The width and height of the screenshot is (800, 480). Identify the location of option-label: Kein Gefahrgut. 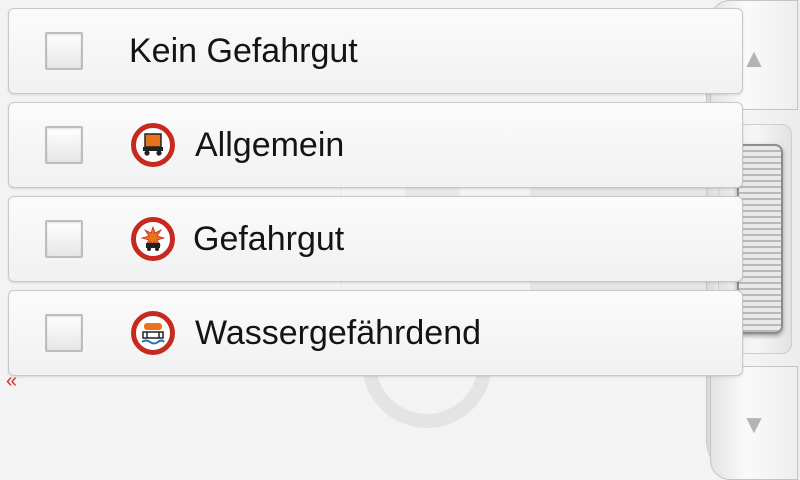
(243, 50).